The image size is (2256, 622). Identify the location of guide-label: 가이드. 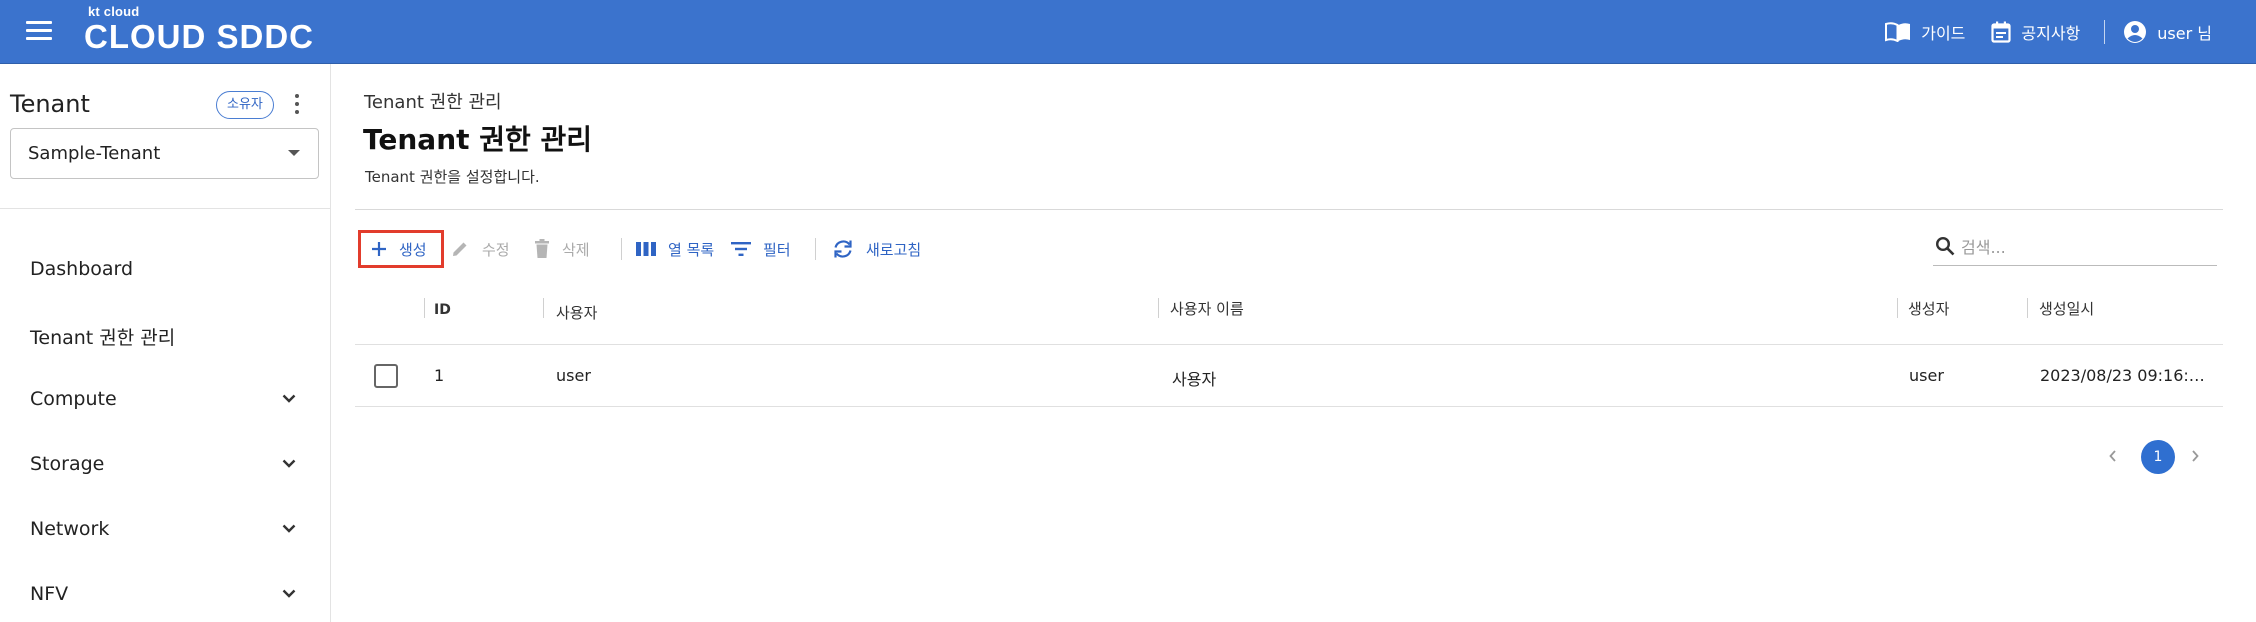
(1943, 33).